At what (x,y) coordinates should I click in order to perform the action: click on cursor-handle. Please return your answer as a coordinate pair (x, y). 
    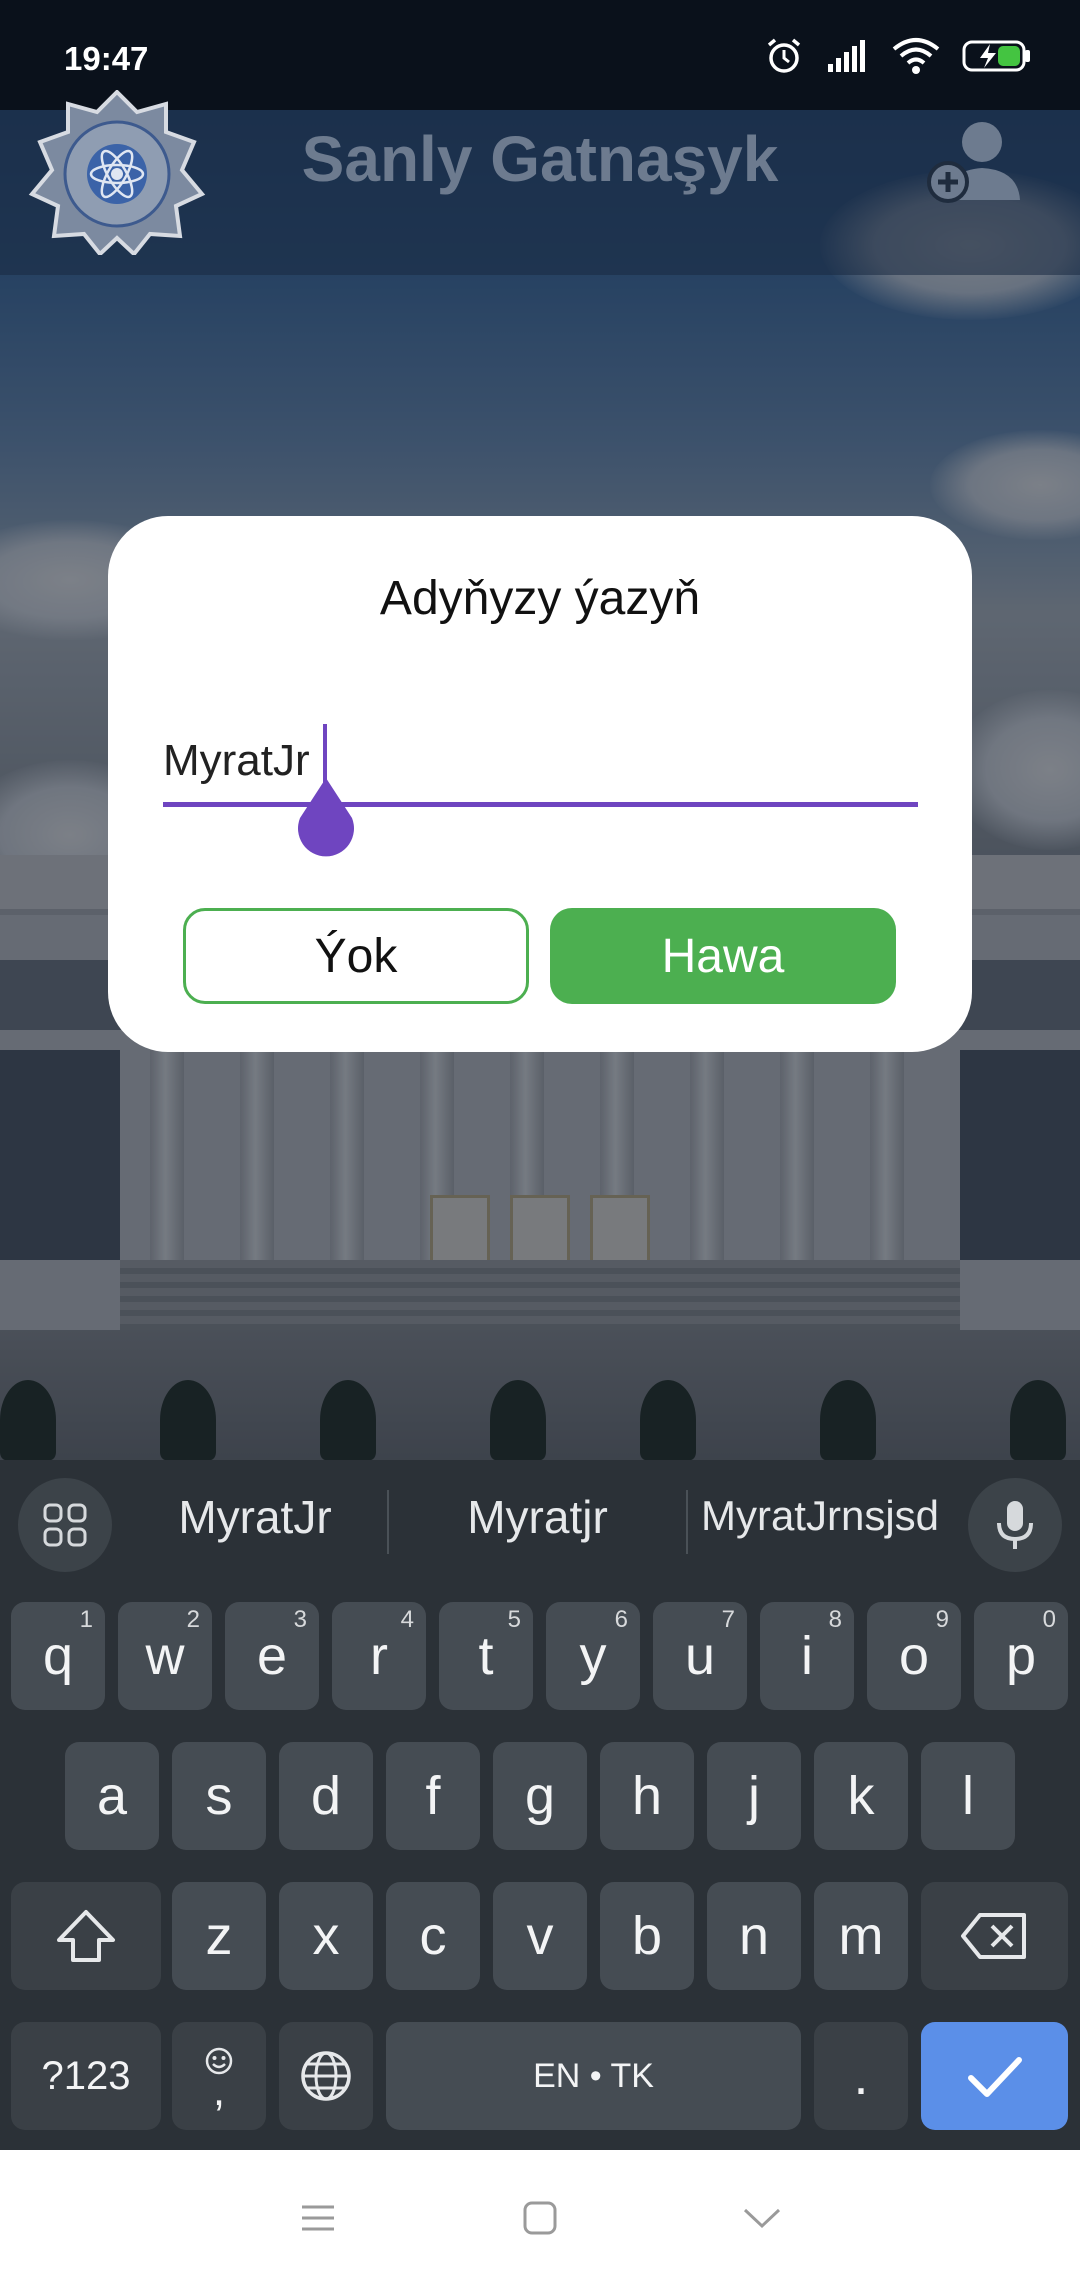
    Looking at the image, I should click on (326, 818).